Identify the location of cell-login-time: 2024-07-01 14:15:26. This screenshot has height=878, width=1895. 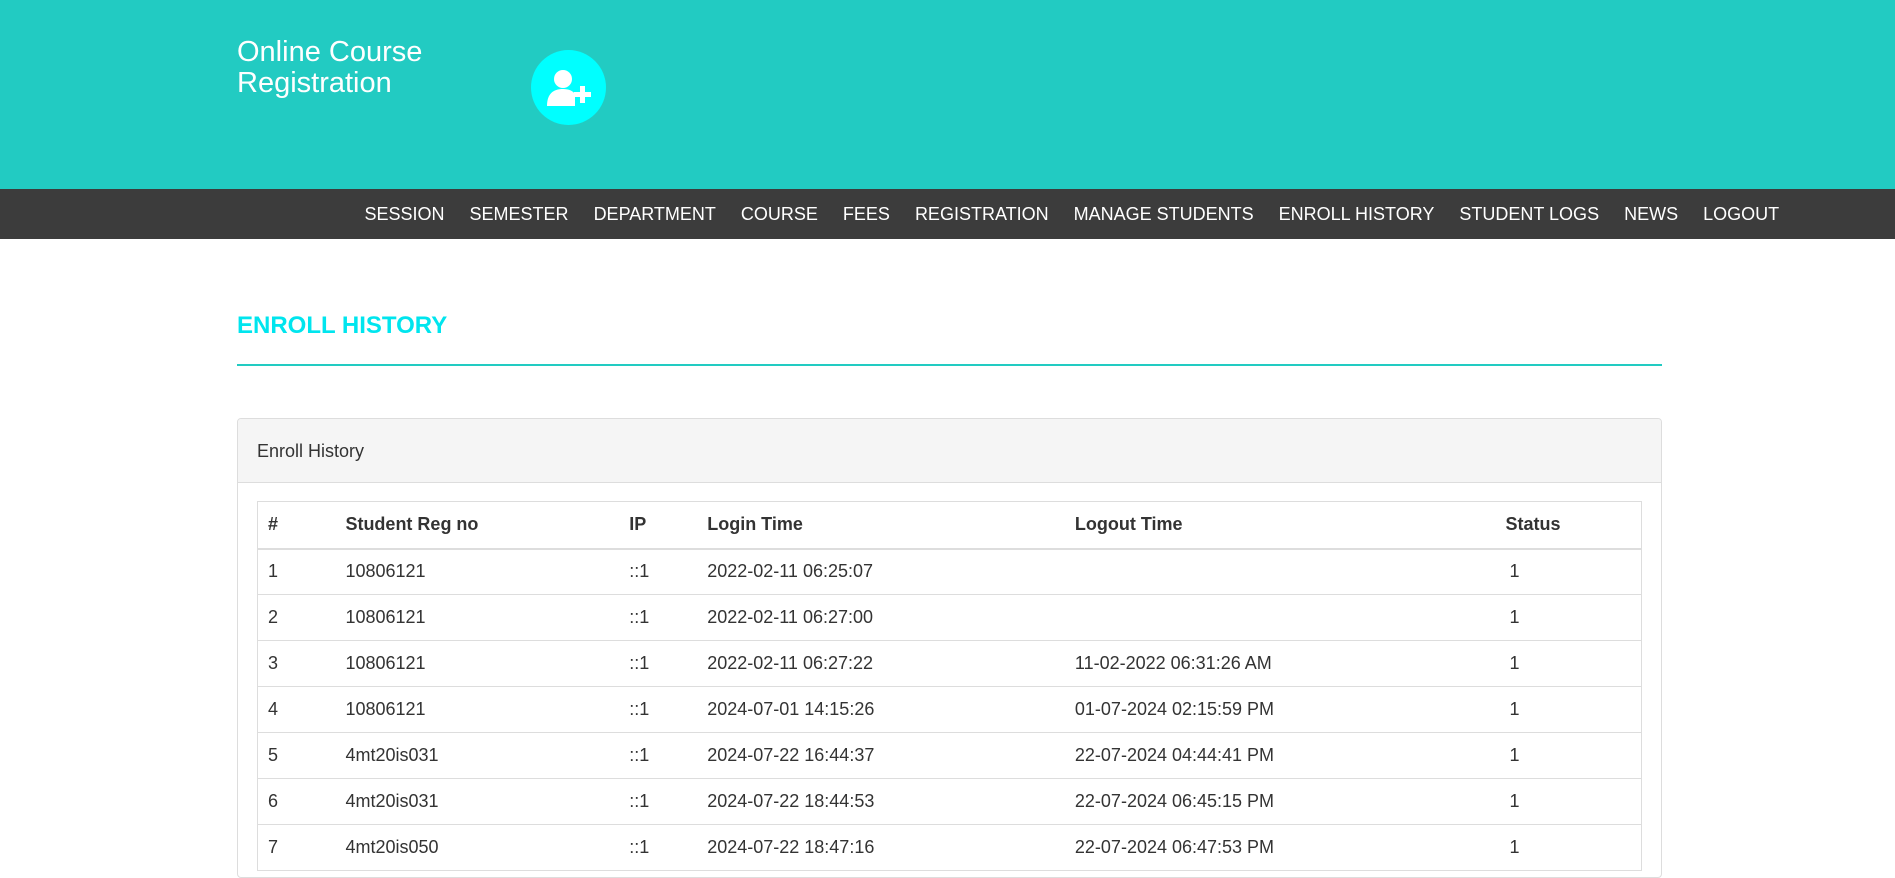
(881, 709).